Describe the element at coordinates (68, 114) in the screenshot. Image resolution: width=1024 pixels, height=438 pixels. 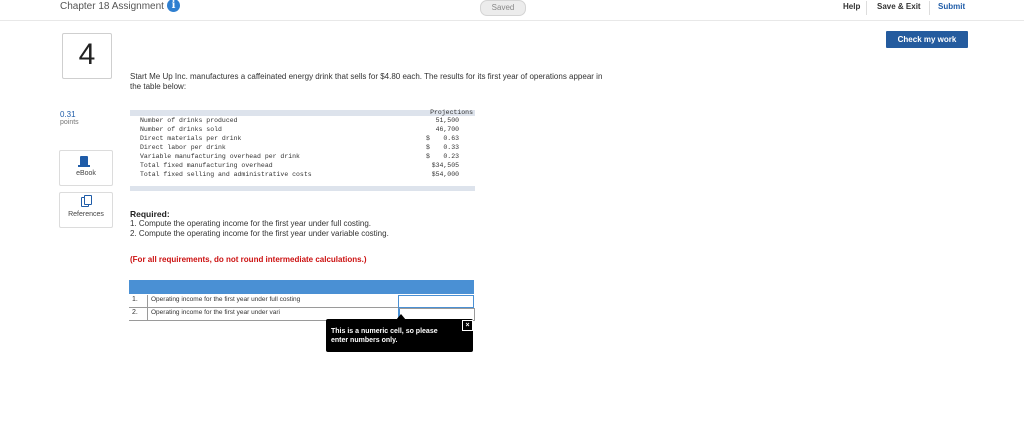
I see `points-value: 0.31` at that location.